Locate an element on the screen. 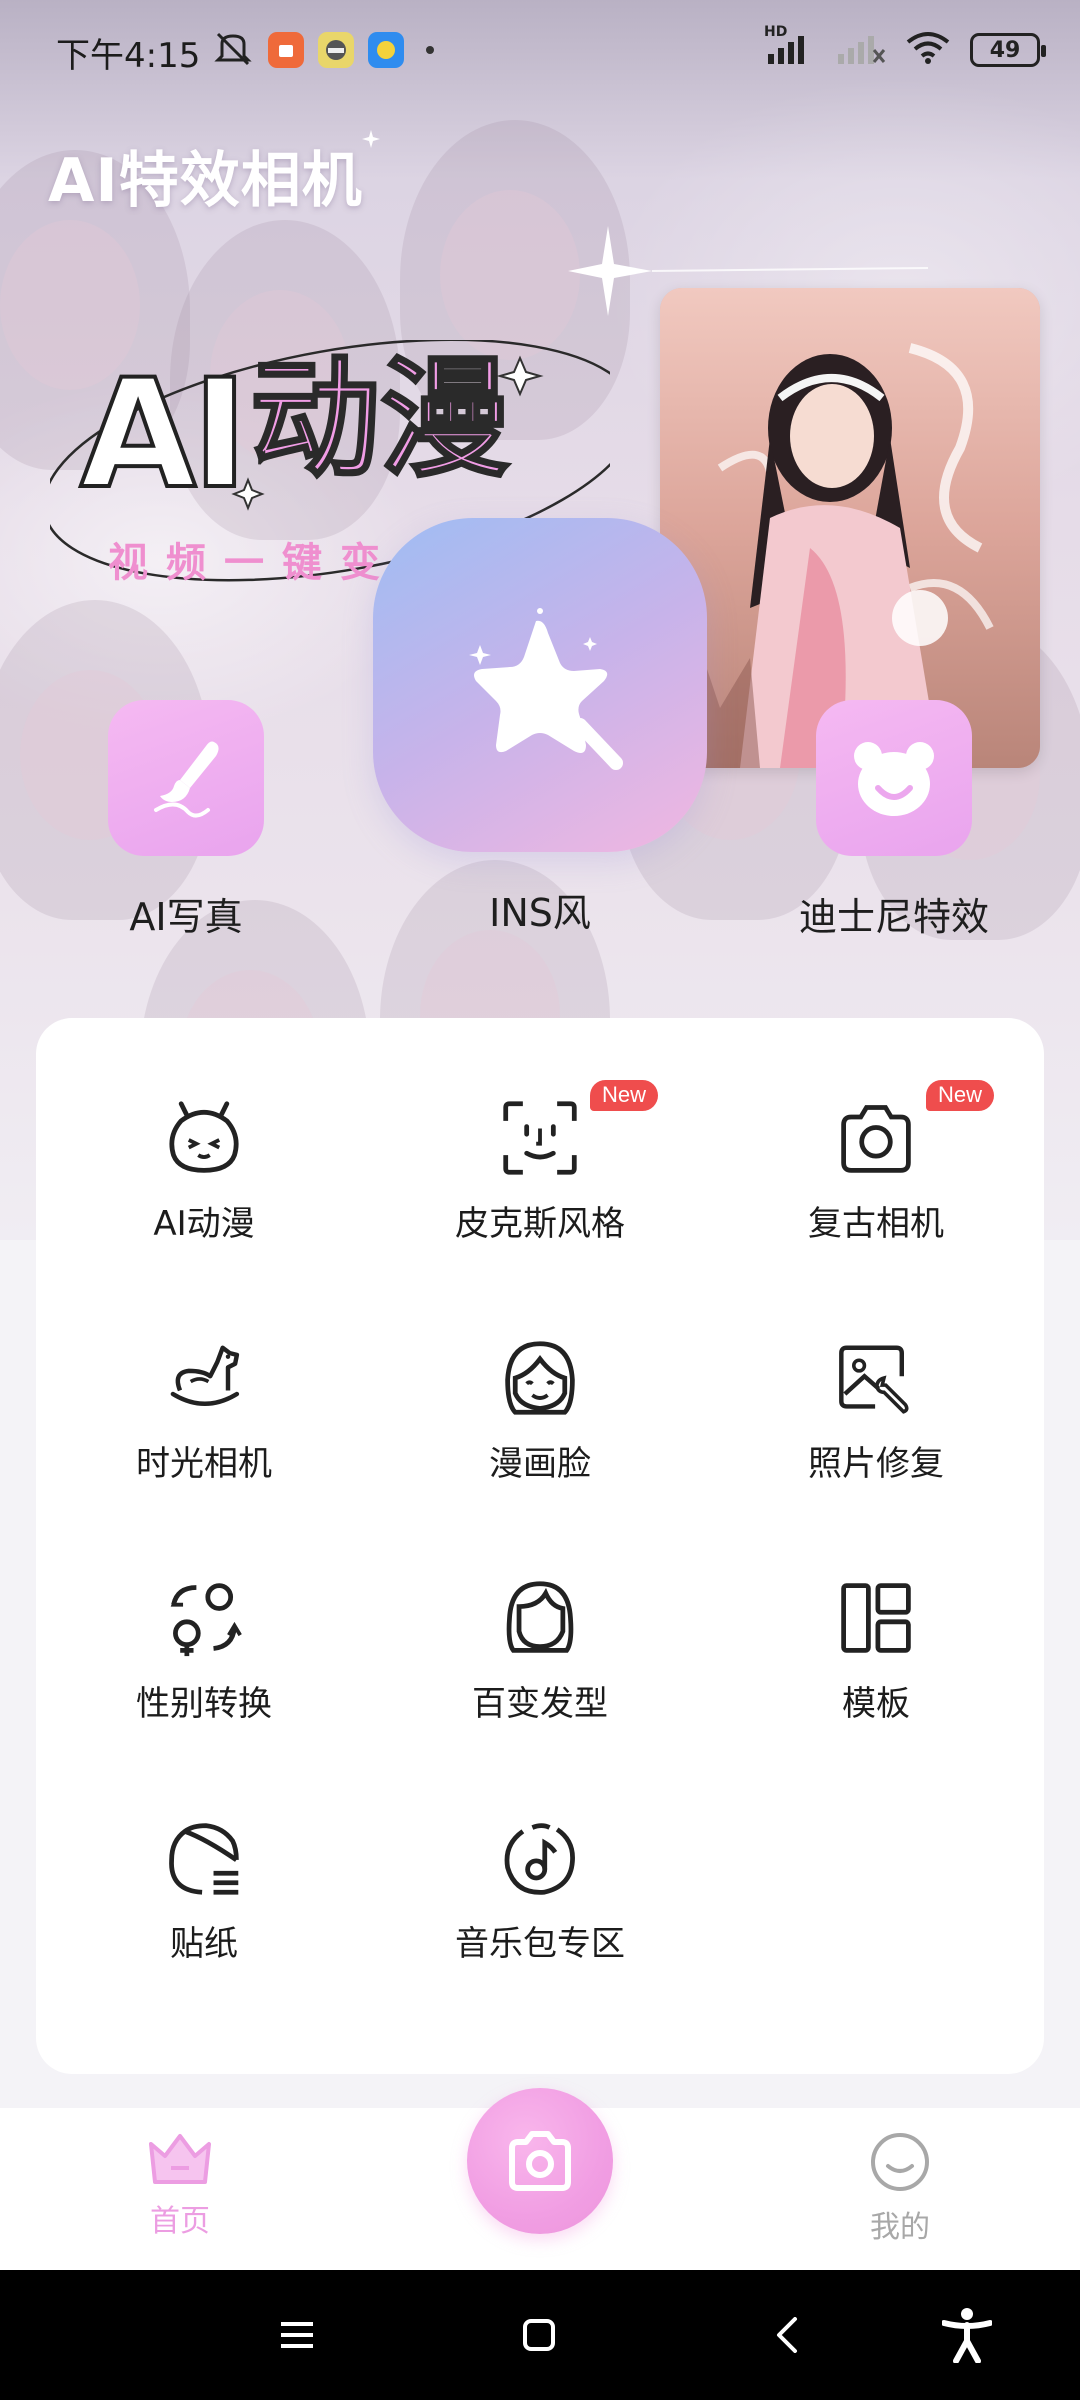 This screenshot has height=2400, width=1080. grid-item-sticker: 贴纸 is located at coordinates (204, 1858).